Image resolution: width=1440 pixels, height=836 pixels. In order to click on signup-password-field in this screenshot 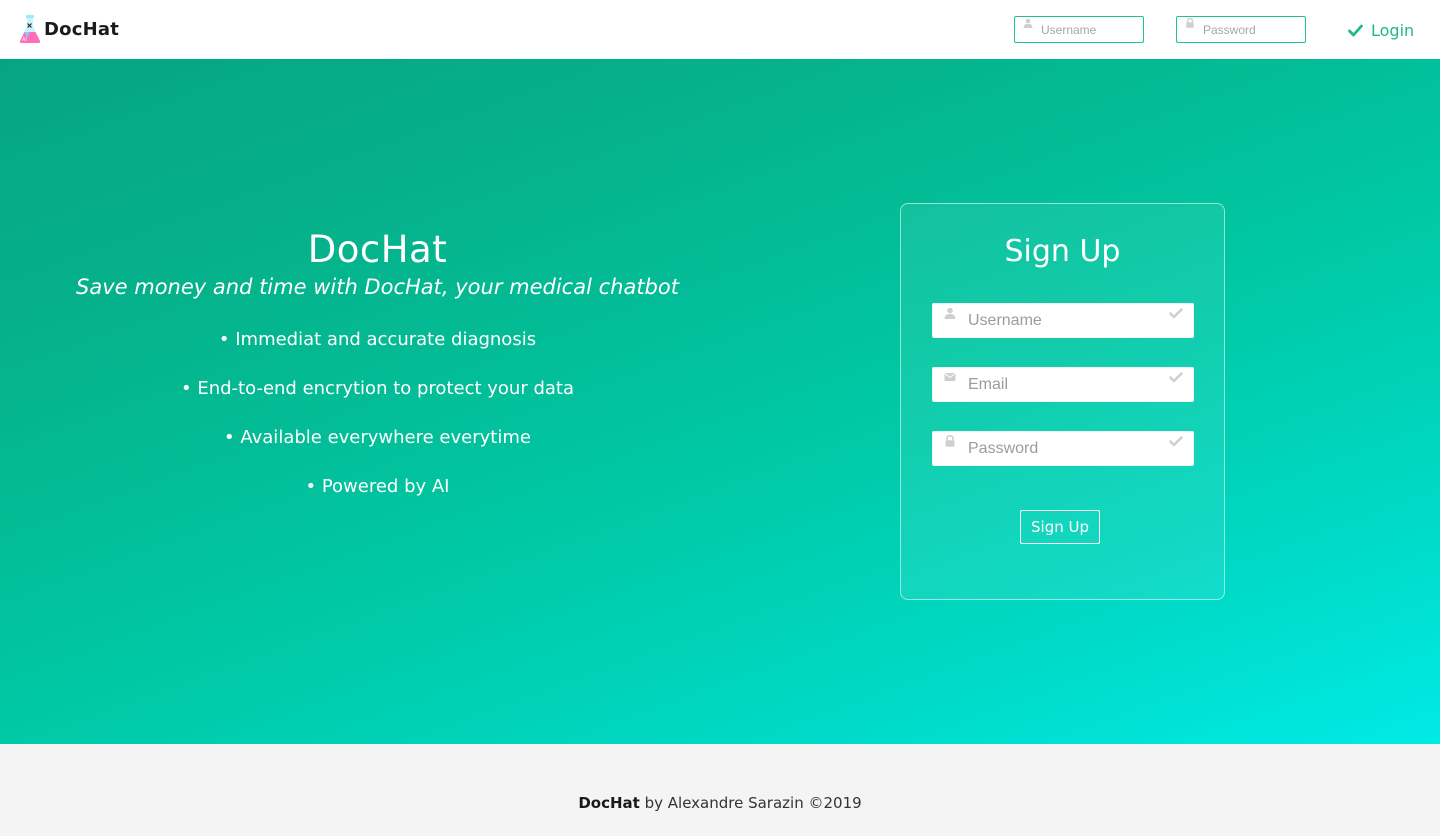, I will do `click(1063, 448)`.